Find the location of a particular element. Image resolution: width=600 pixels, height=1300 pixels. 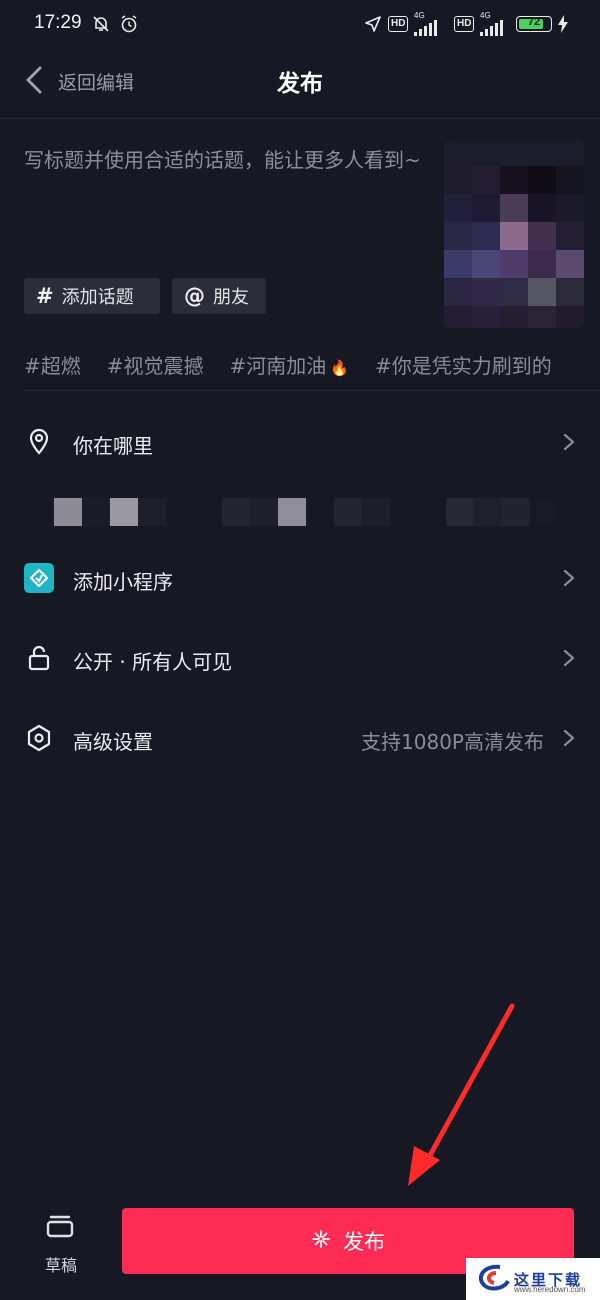

flame-icon: 🔥 is located at coordinates (339, 368).